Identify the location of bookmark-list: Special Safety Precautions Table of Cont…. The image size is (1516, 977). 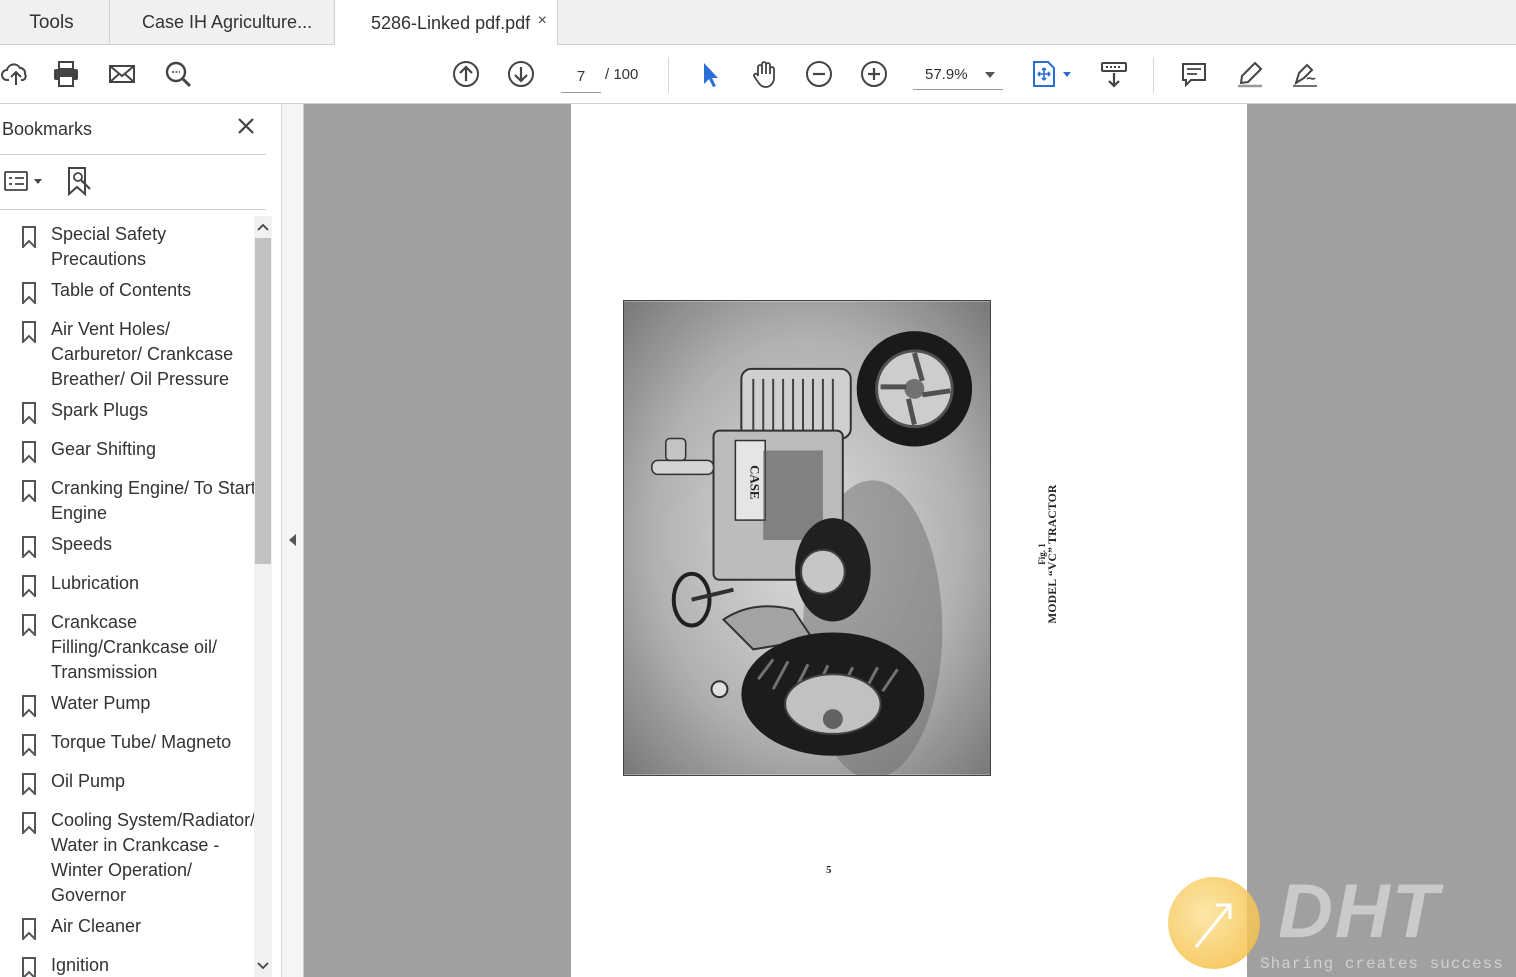
(127, 596).